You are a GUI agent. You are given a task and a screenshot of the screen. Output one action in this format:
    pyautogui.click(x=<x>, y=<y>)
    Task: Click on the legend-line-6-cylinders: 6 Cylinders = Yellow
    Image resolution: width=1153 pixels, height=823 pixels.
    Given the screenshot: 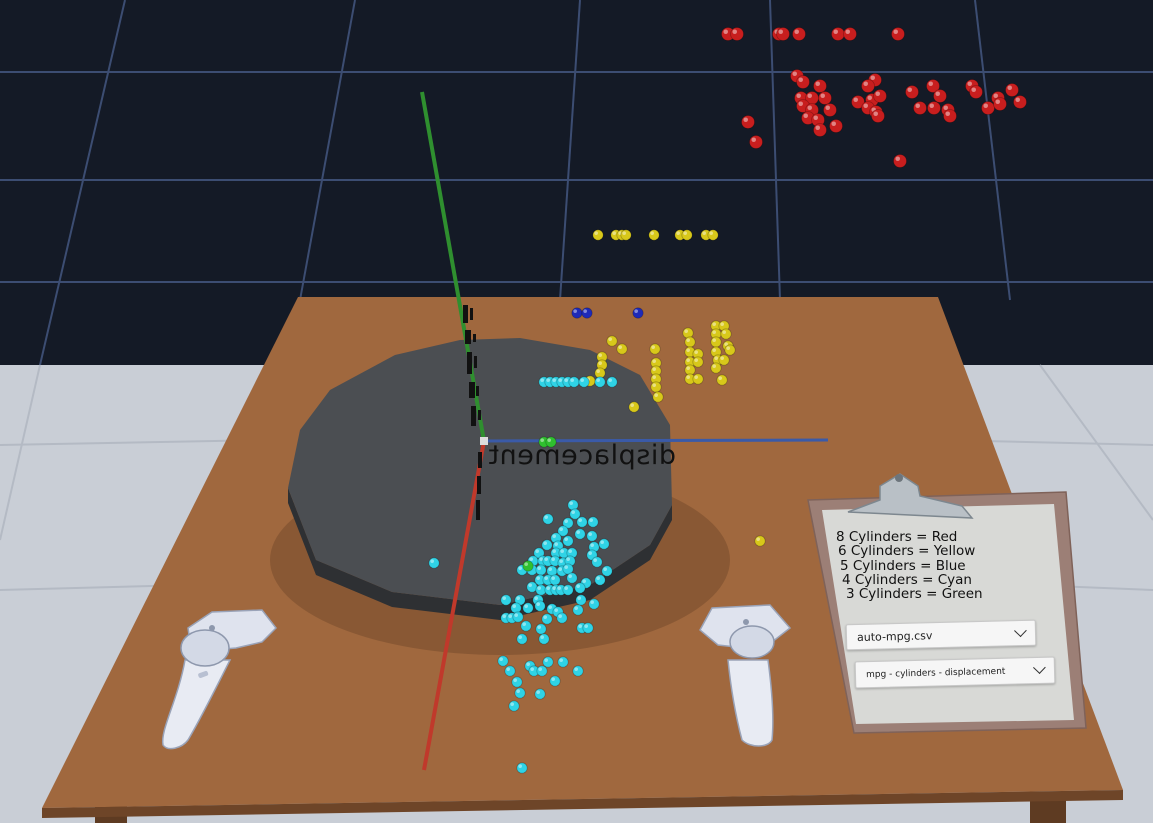 What is the action you would take?
    pyautogui.click(x=907, y=551)
    